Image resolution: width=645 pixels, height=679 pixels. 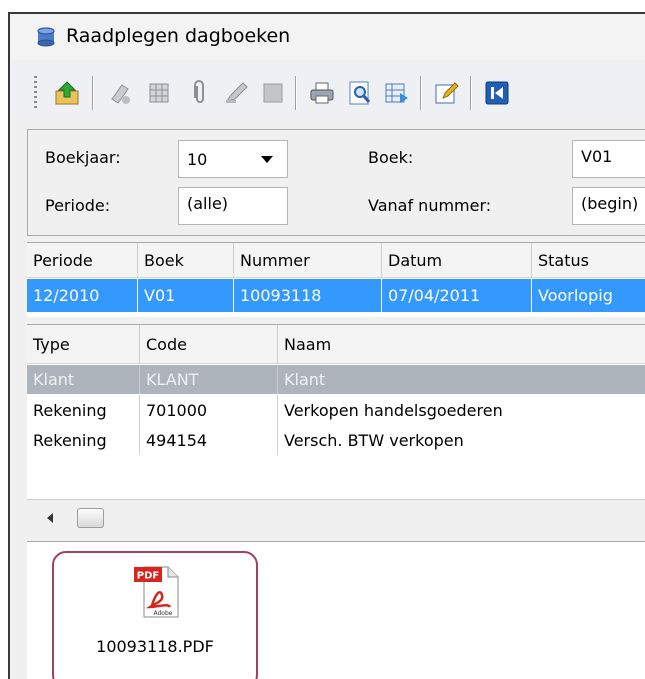 I want to click on boekjaar-label: Boekjaar:, so click(x=83, y=157).